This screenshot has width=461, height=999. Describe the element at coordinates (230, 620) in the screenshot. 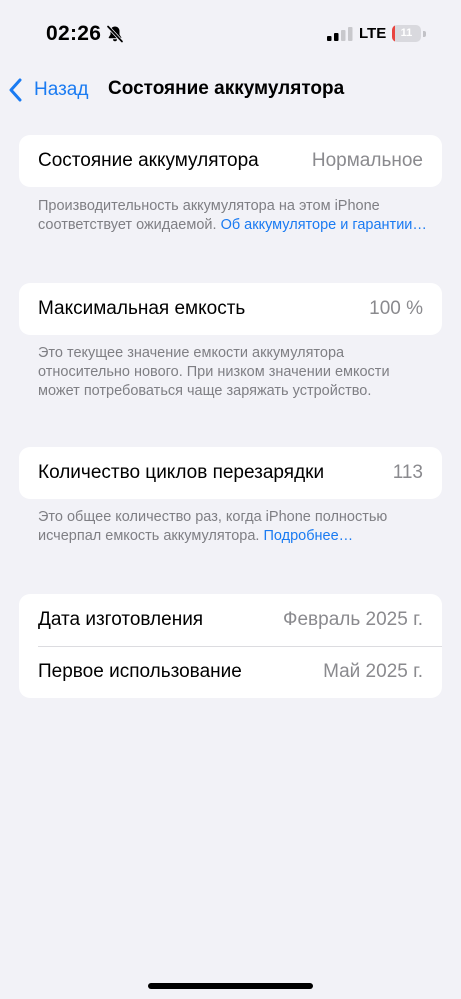

I see `manufacture-date-row: Дата изготовления Февраль 2025 г.` at that location.